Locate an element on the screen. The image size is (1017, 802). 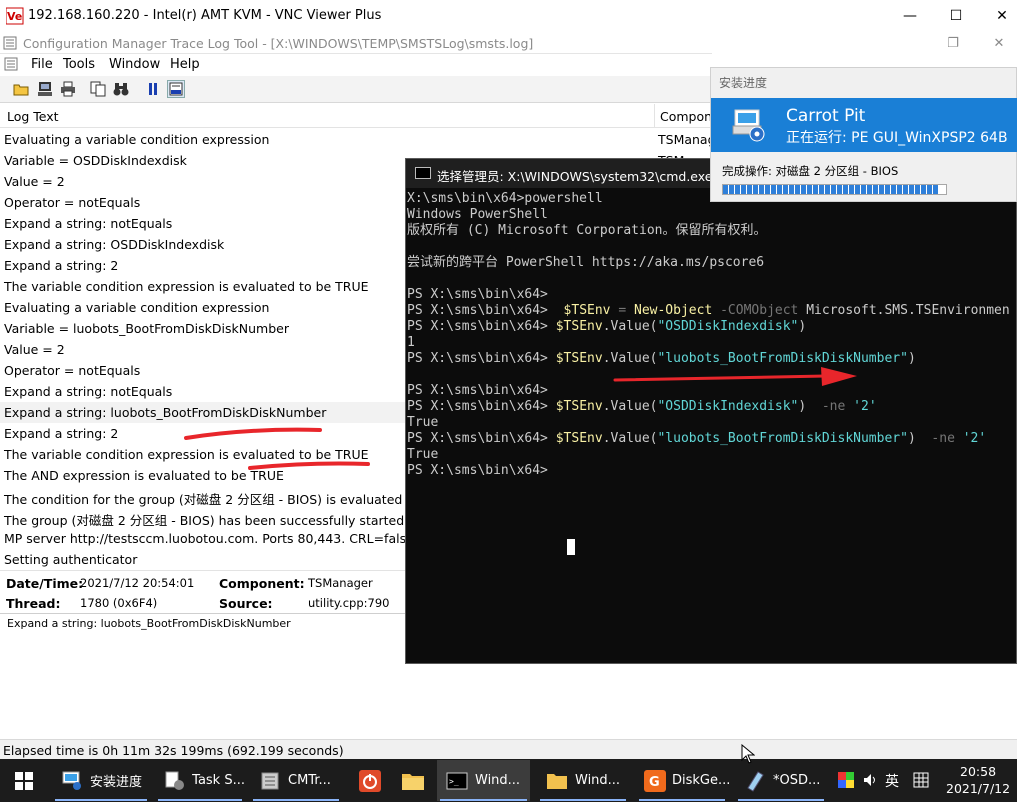
windows-logo-icon is located at coordinates (24, 780).